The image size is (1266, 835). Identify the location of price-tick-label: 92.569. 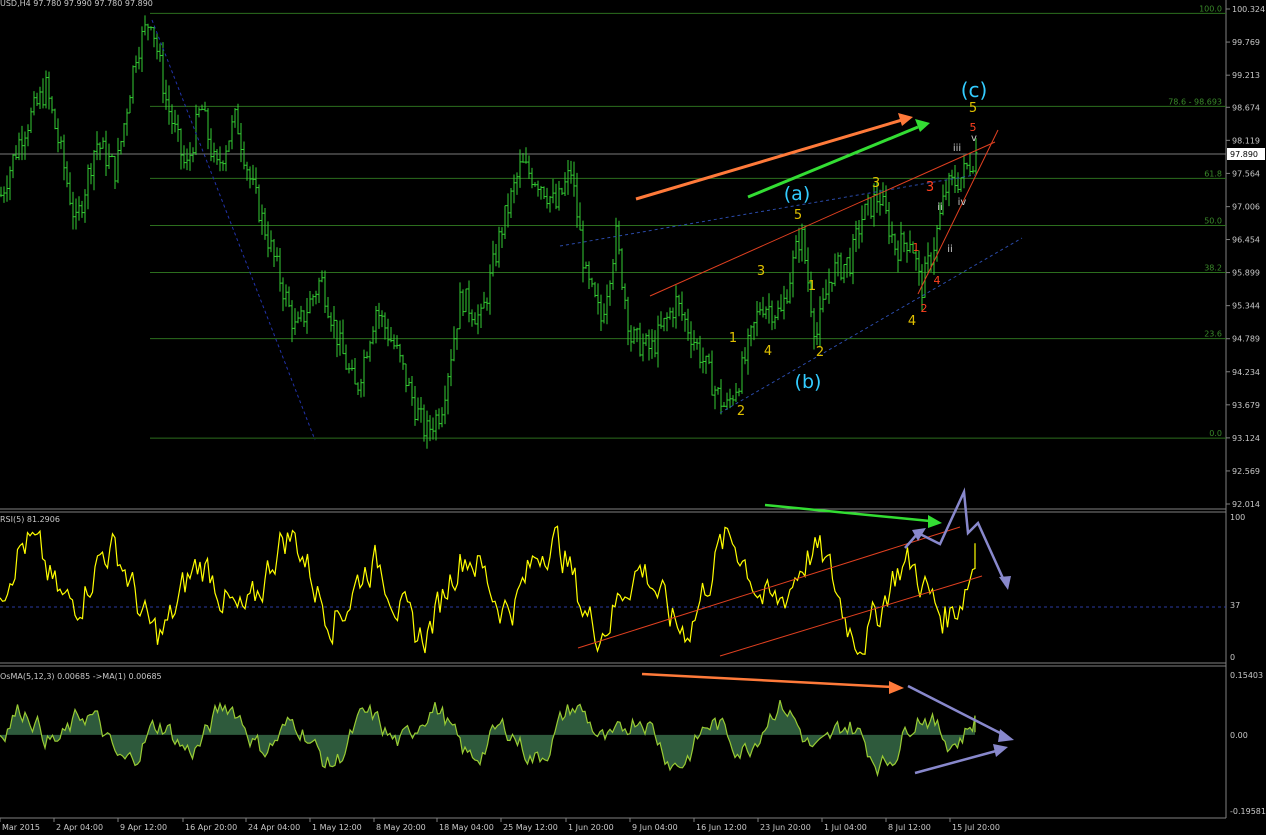
(1246, 471).